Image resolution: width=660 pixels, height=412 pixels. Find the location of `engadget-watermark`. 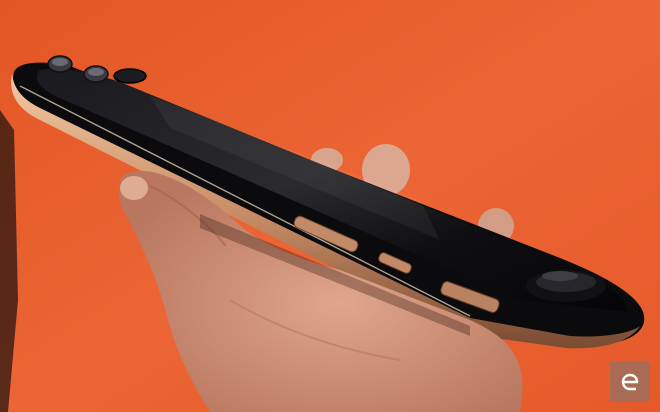

engadget-watermark is located at coordinates (630, 382).